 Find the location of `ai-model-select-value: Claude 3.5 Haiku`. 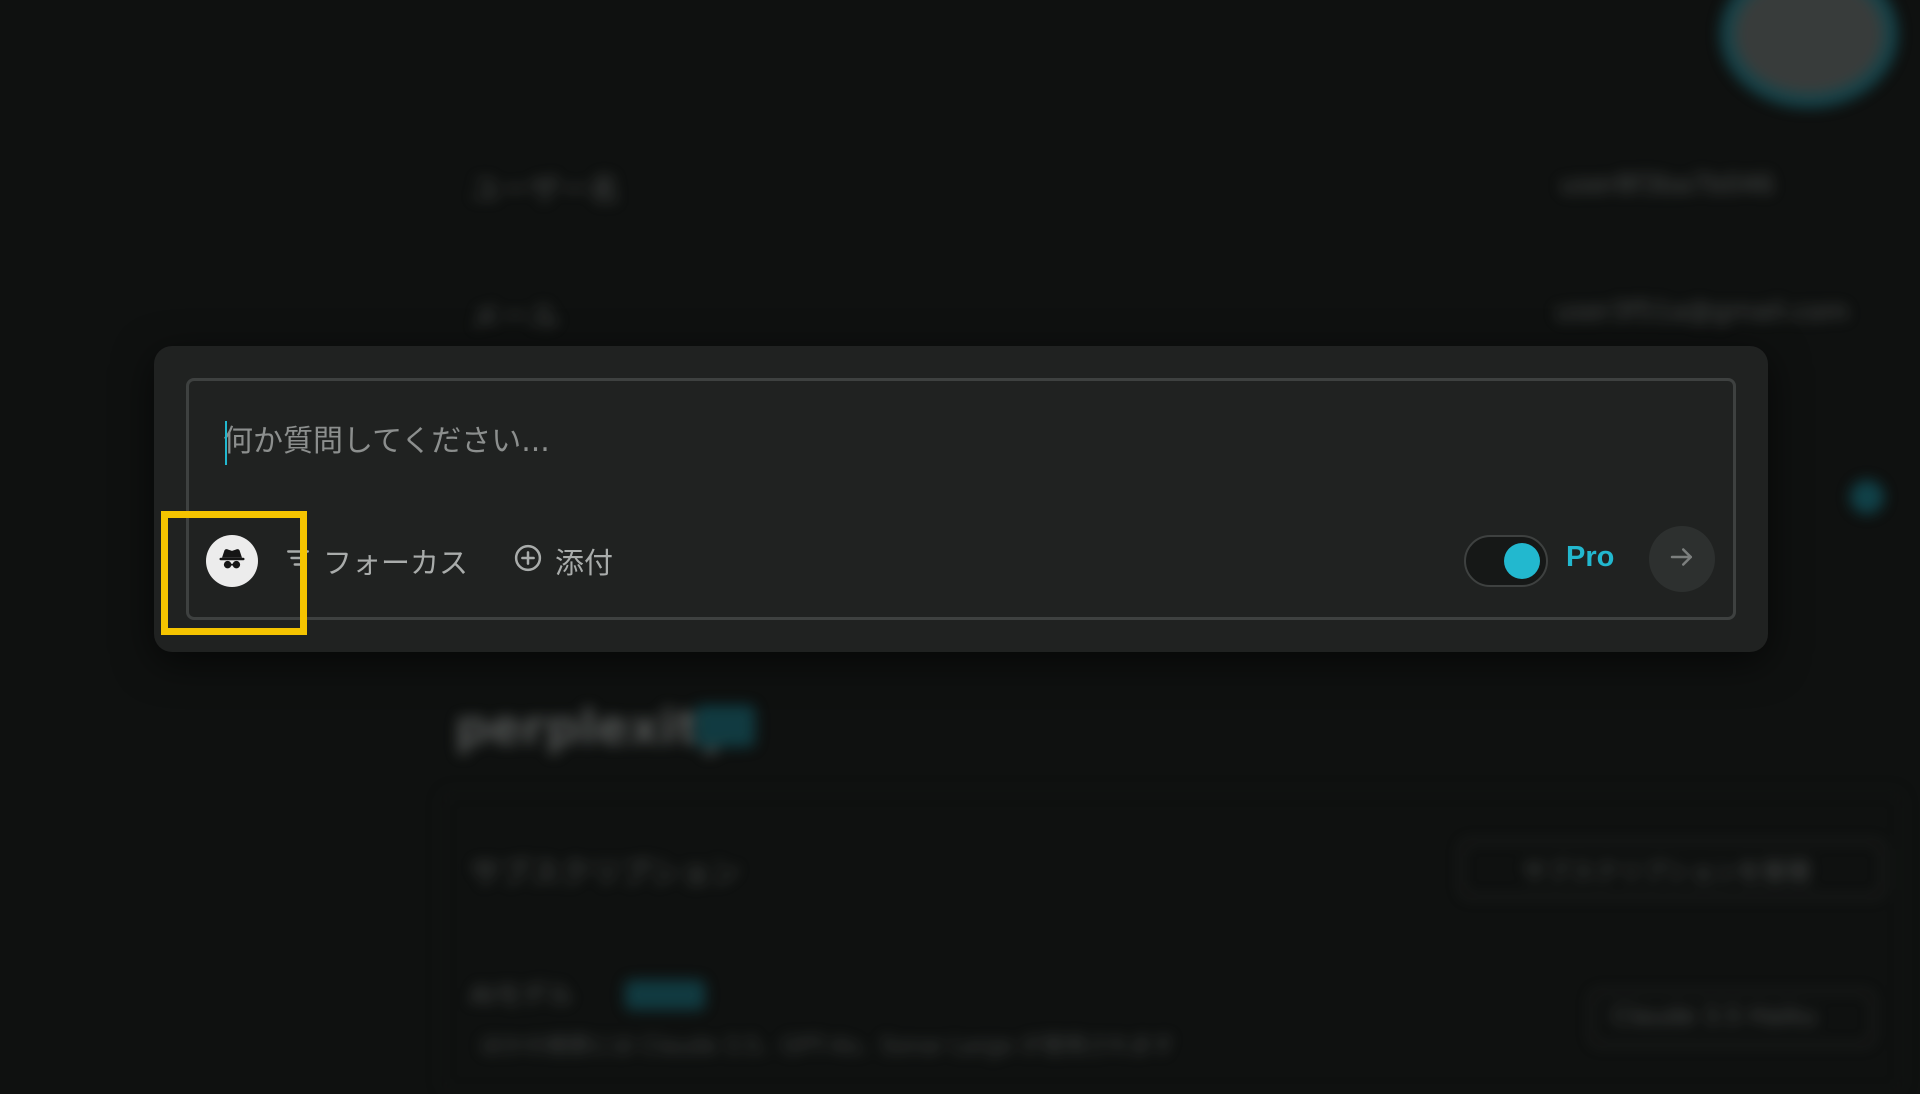

ai-model-select-value: Claude 3.5 Haiku is located at coordinates (1714, 1016).